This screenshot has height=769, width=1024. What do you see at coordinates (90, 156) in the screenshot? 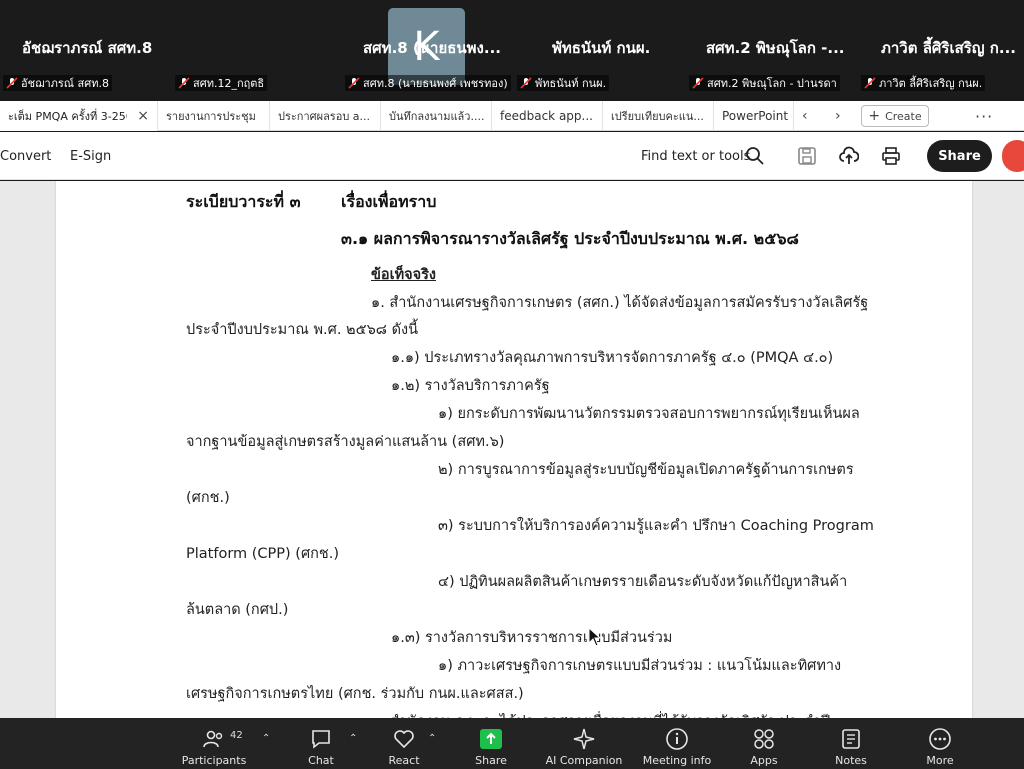
I see `esign-button: E-Sign` at bounding box center [90, 156].